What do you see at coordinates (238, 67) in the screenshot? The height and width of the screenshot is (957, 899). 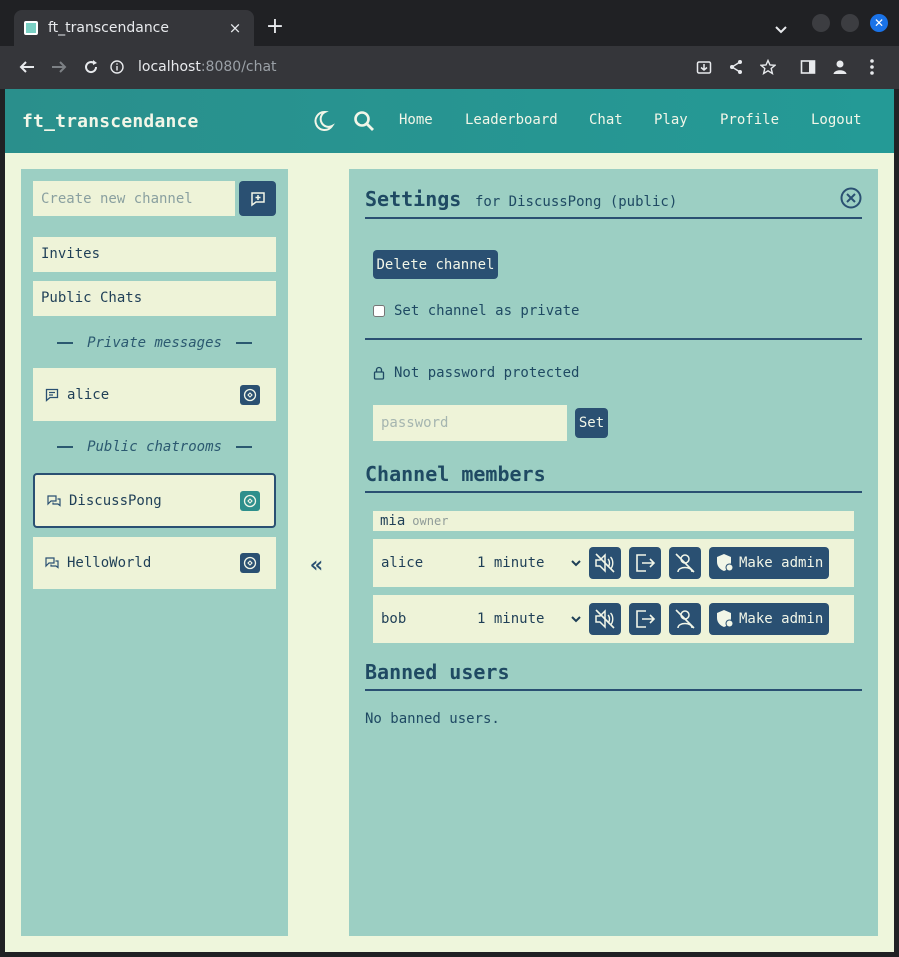 I see `url-path: :8080/chat` at bounding box center [238, 67].